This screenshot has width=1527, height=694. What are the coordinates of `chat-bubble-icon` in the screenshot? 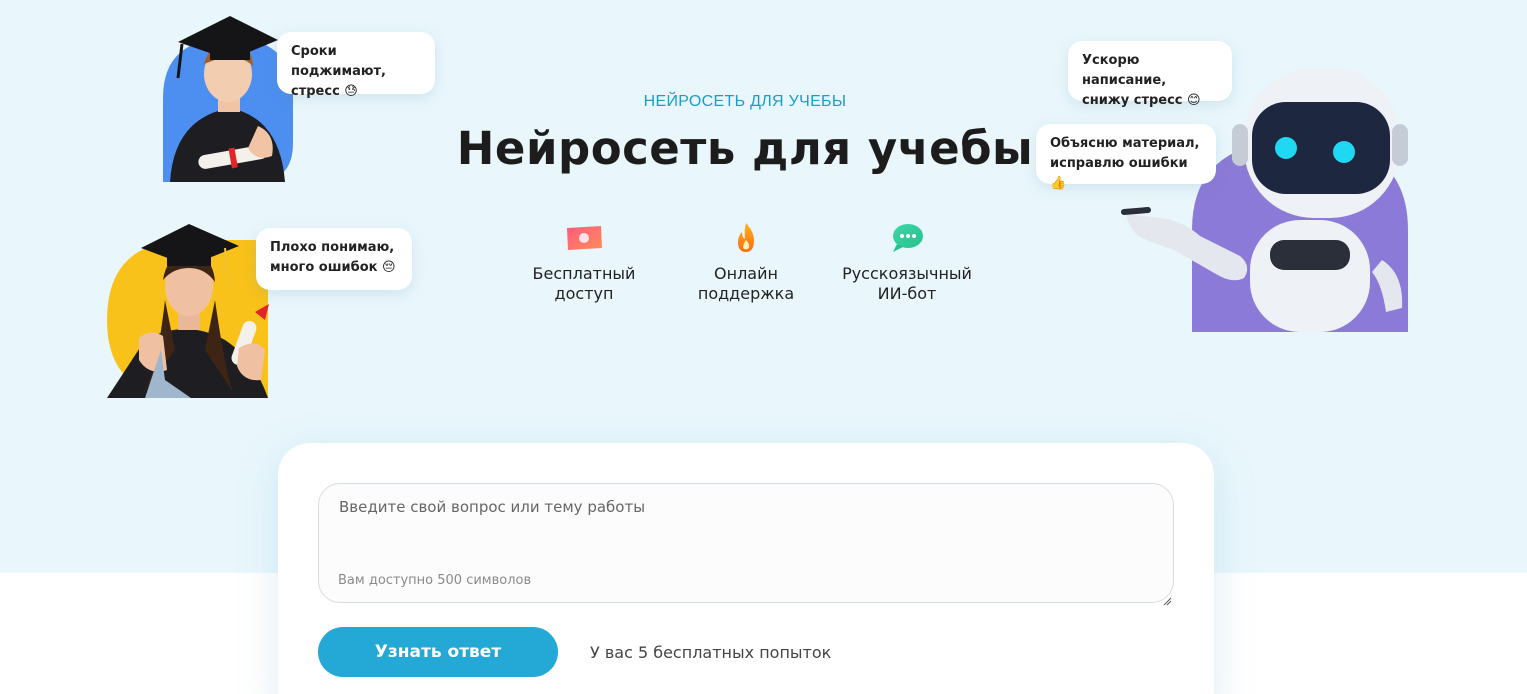 It's located at (907, 238).